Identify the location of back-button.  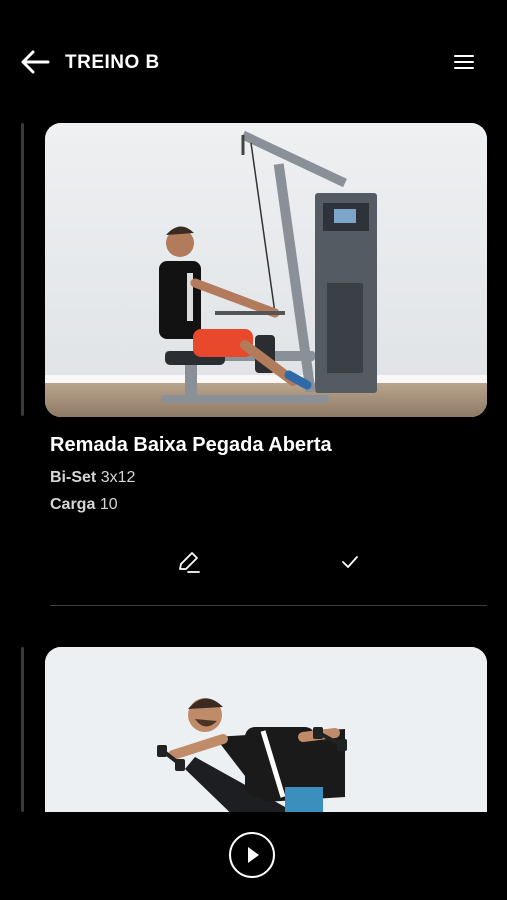
(35, 62).